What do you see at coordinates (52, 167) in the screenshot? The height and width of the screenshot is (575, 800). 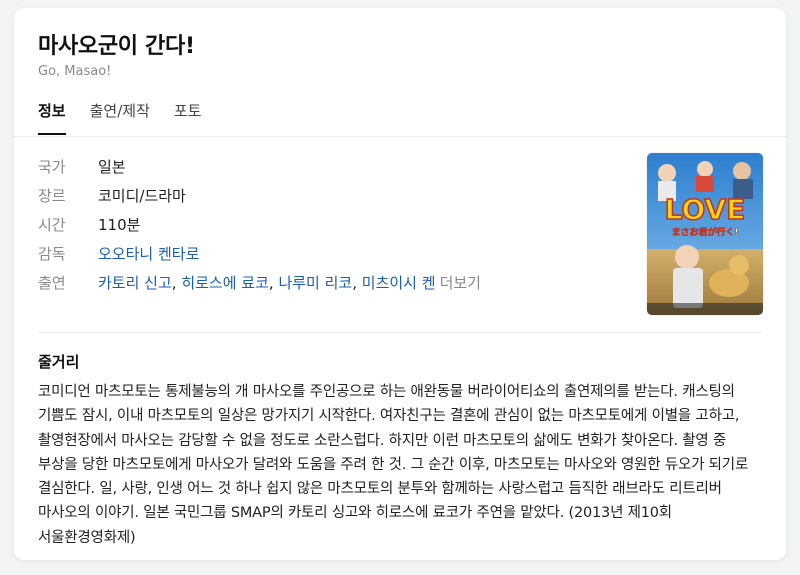 I see `country-label: 국가` at bounding box center [52, 167].